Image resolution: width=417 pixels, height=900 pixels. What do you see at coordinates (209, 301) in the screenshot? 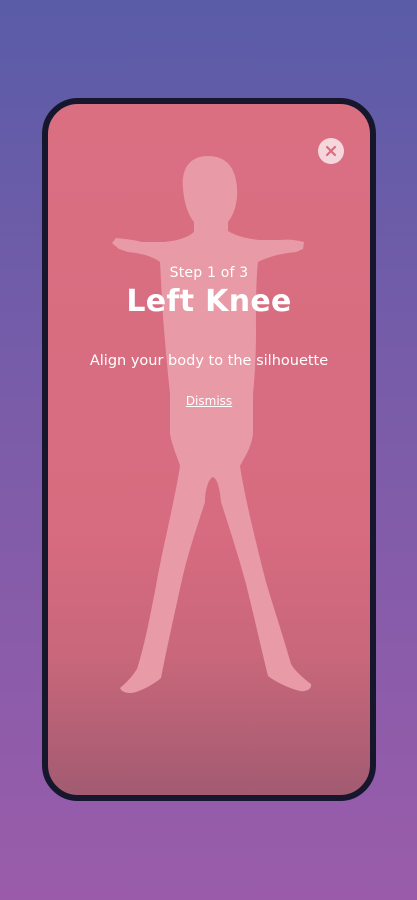
I see `page-title: Left Knee` at bounding box center [209, 301].